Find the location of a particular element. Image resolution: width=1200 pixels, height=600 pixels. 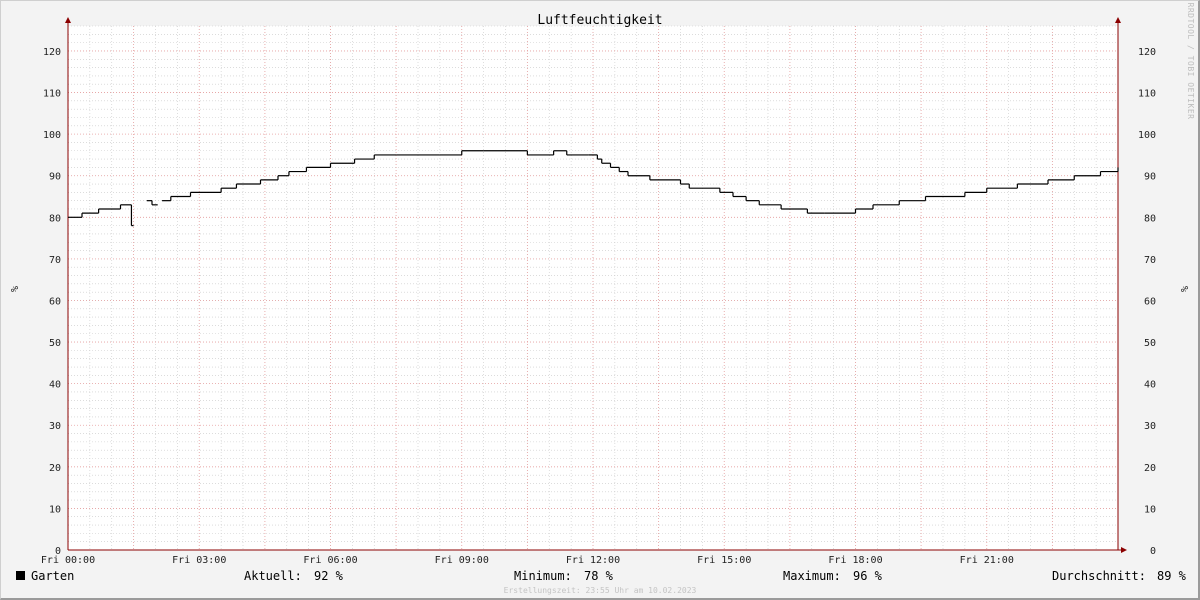

y-tick-label-left: 100 is located at coordinates (52, 135).